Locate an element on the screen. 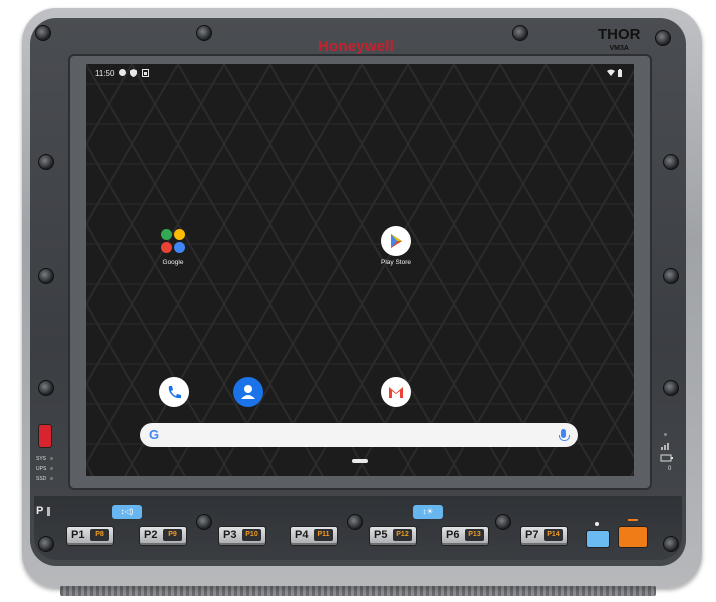 The image size is (716, 602). key-p4: P4 P11 is located at coordinates (314, 536).